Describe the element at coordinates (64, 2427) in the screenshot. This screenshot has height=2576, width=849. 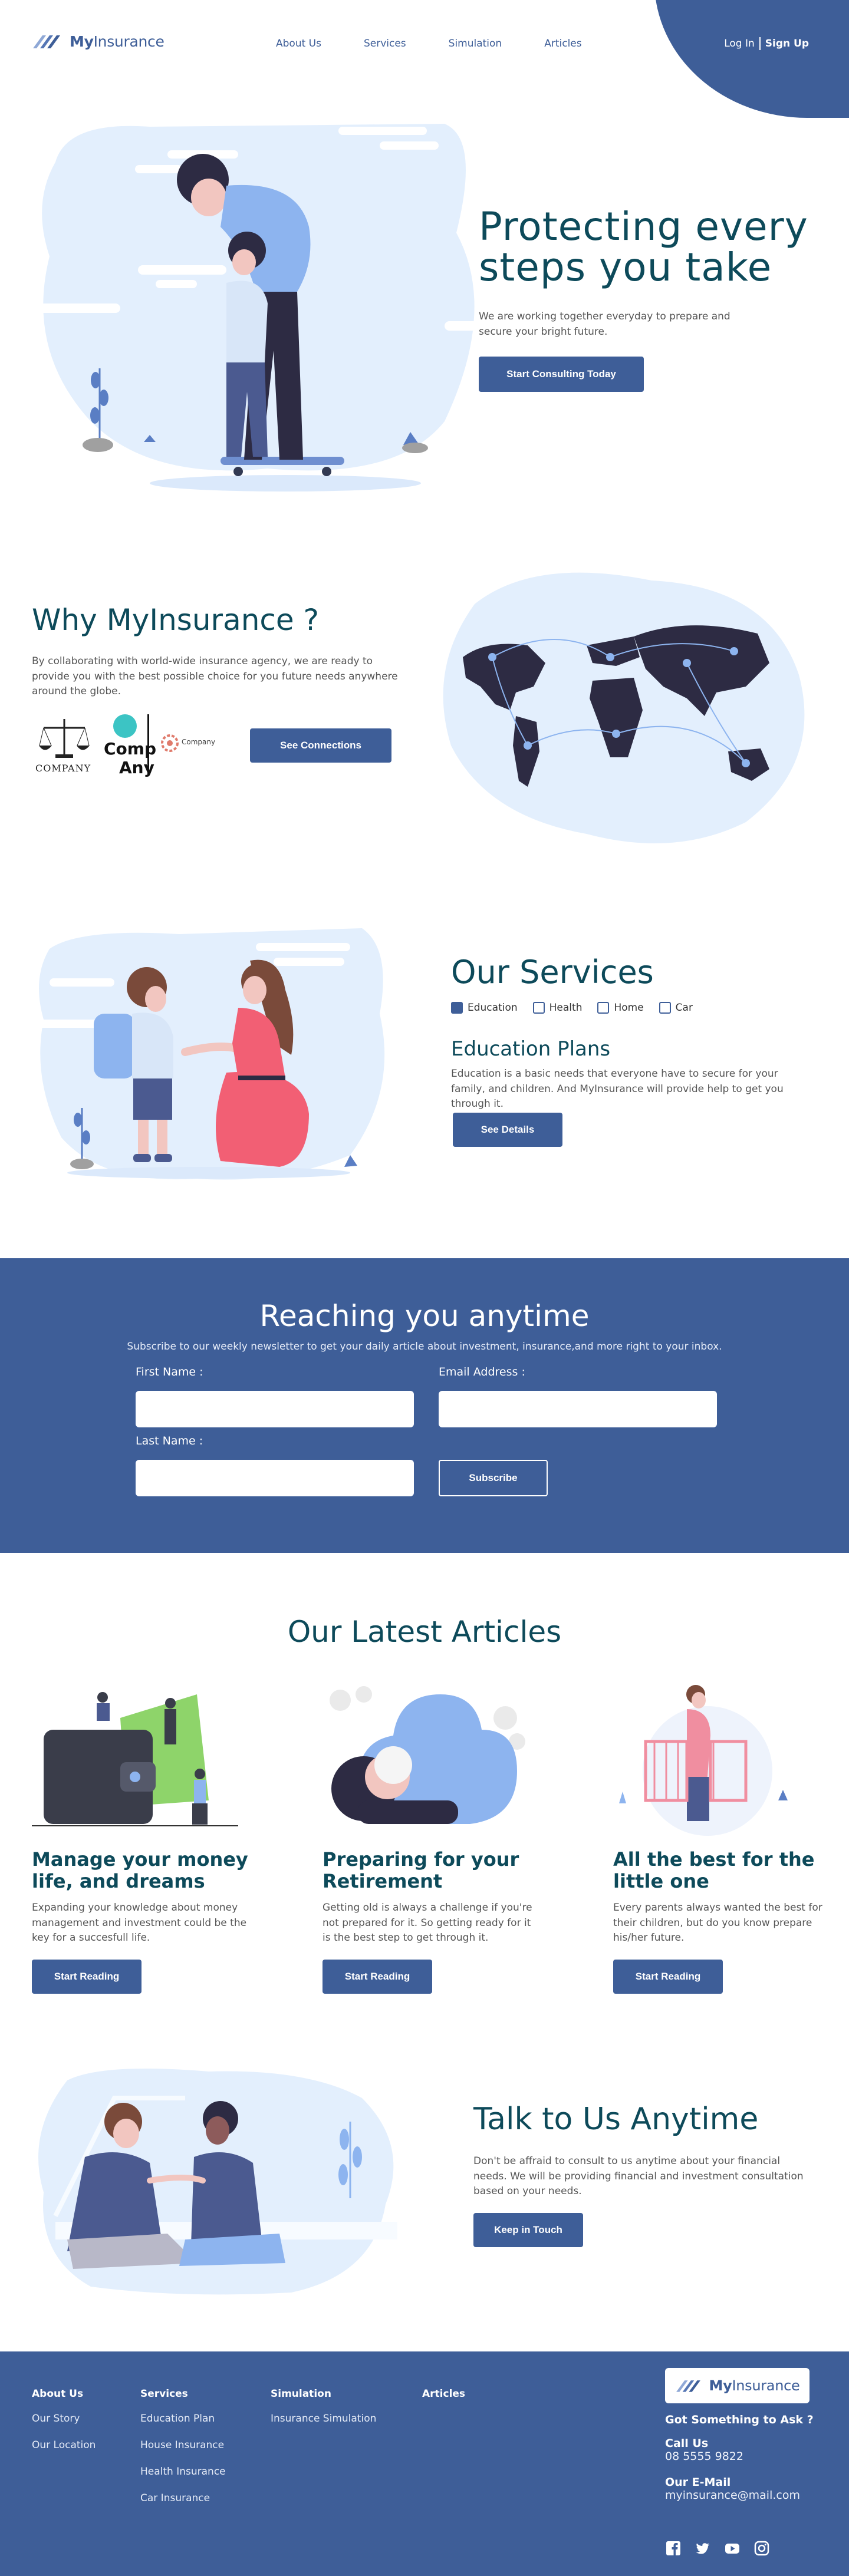
I see `footer-column-about: About Us Our Story Our Location` at that location.